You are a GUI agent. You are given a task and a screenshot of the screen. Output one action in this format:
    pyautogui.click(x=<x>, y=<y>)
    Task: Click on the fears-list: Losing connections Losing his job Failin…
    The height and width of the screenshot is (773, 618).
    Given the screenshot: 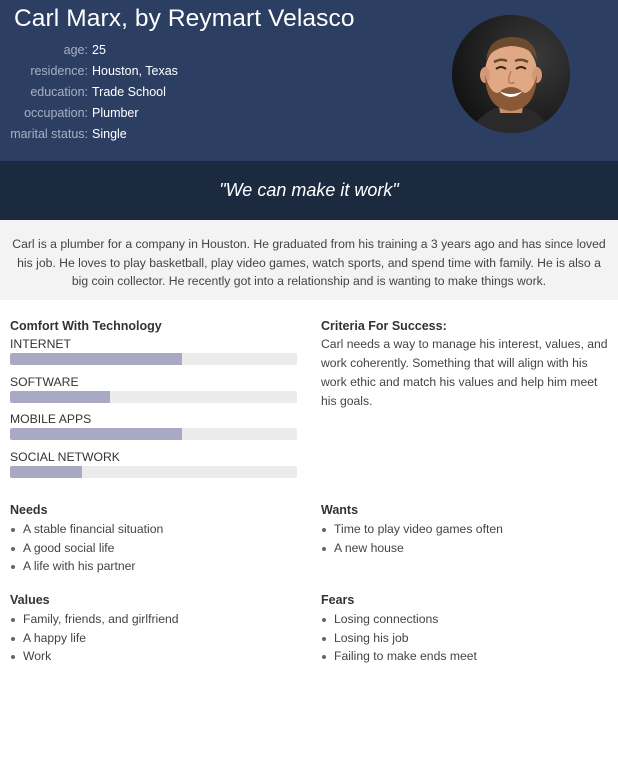 What is the action you would take?
    pyautogui.click(x=464, y=638)
    